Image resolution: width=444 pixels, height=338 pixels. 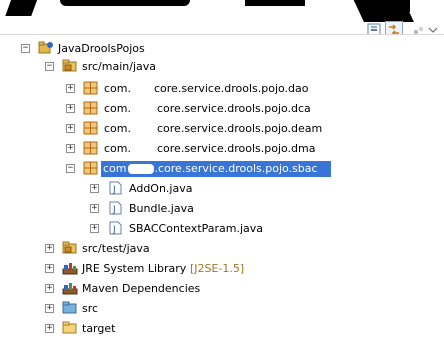 What do you see at coordinates (90, 308) in the screenshot?
I see `src-label: src` at bounding box center [90, 308].